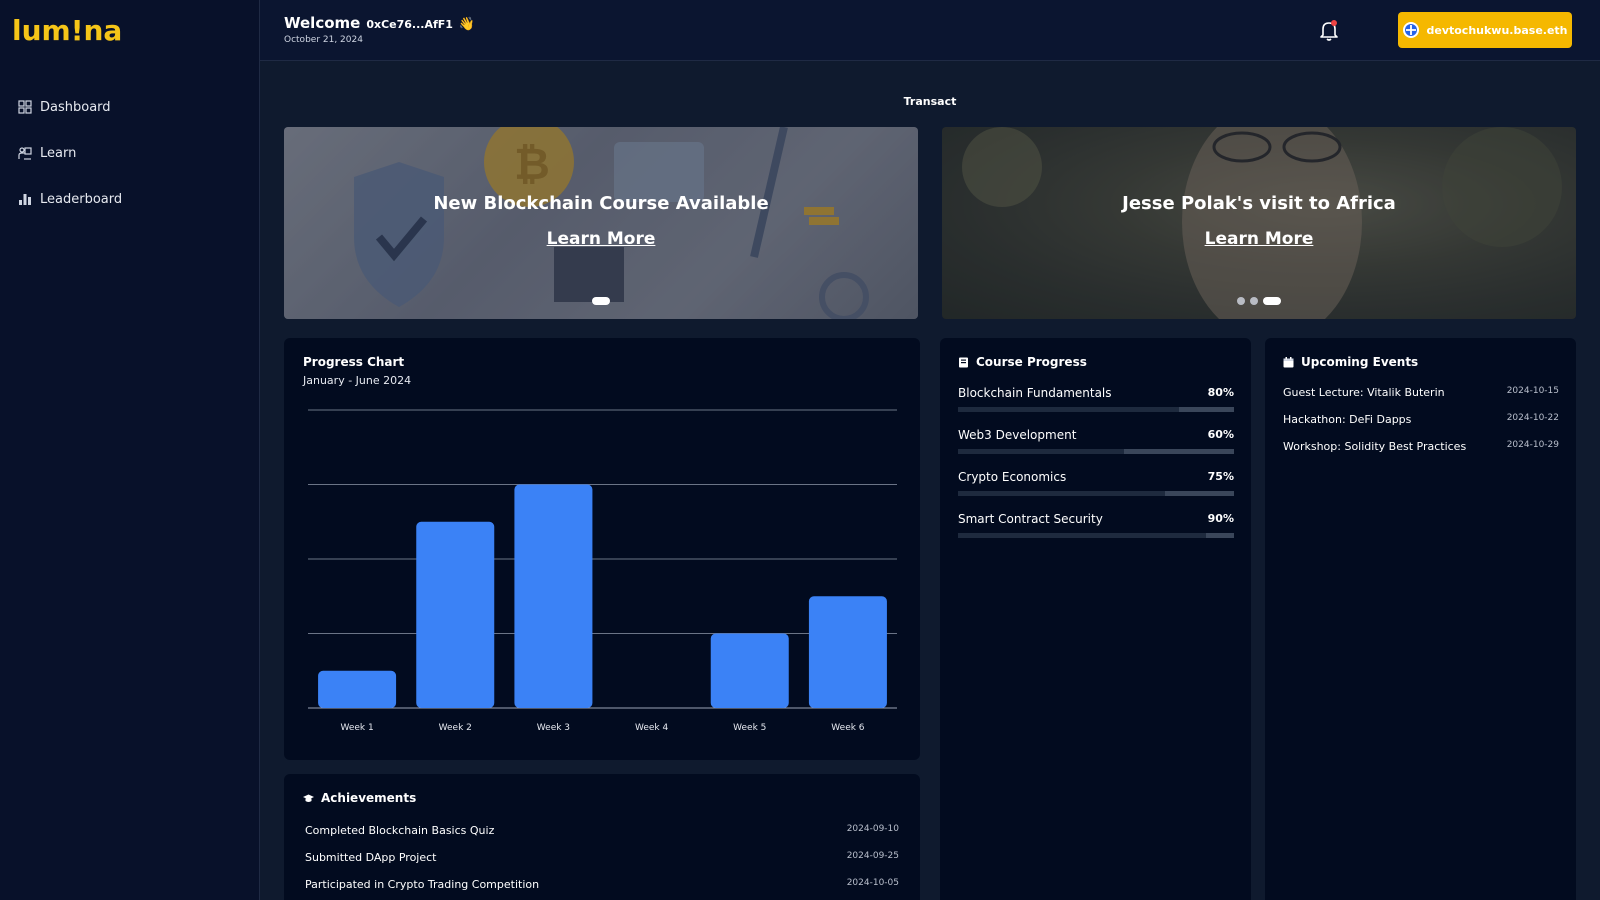  What do you see at coordinates (1347, 419) in the screenshot?
I see `event-name: Hackathon: DeFi Dapps` at bounding box center [1347, 419].